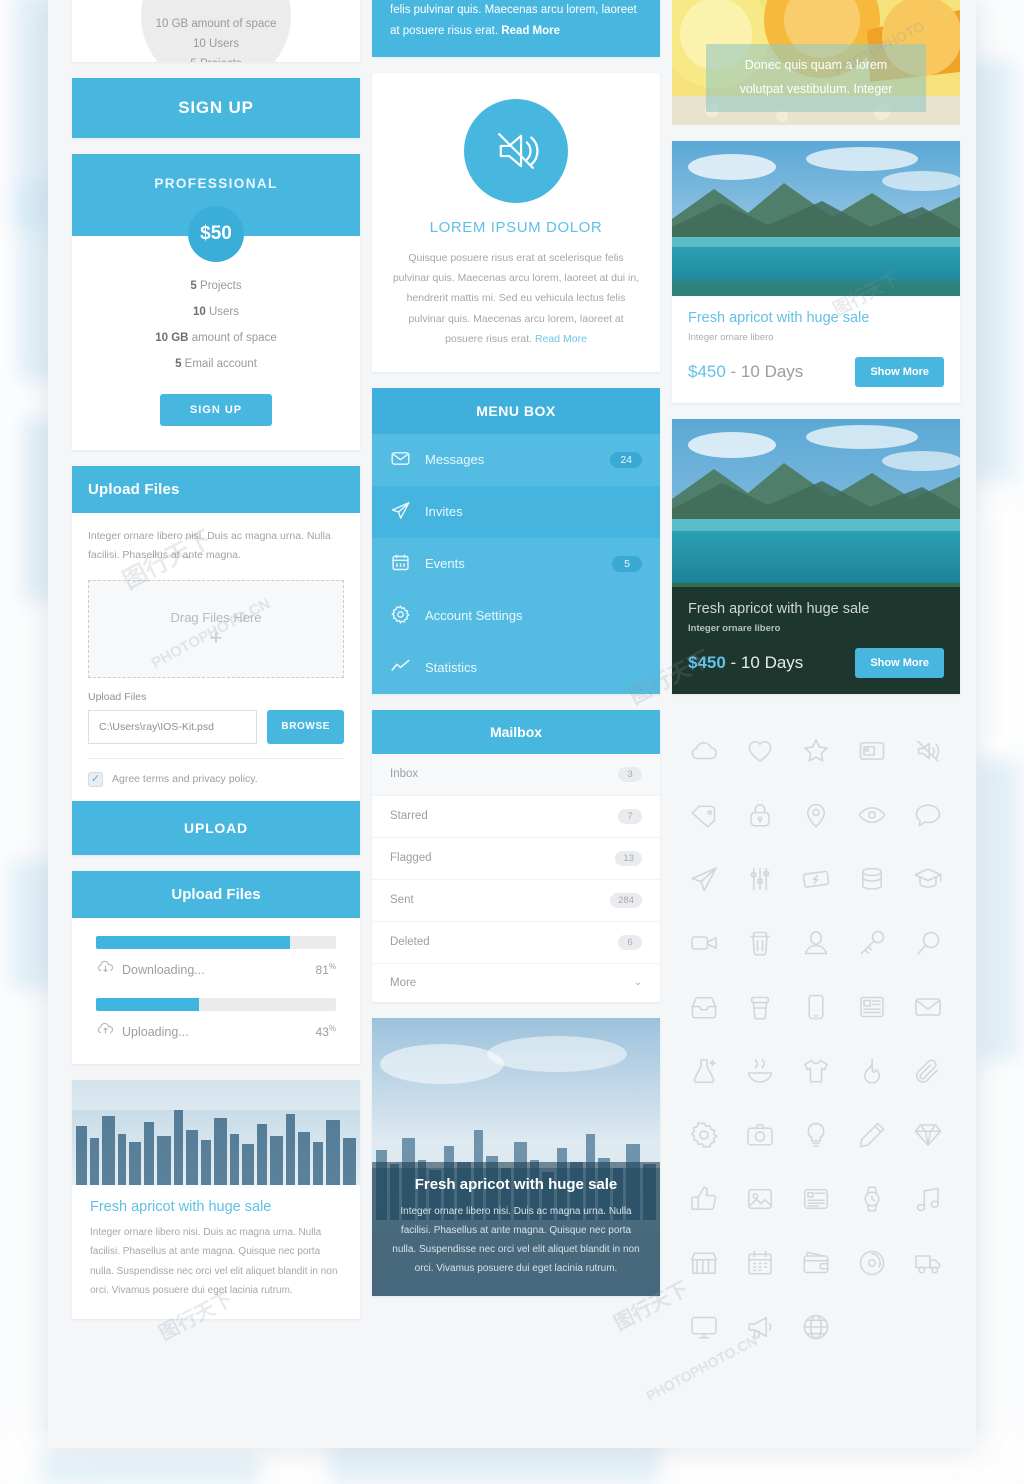 This screenshot has height=1484, width=1024. What do you see at coordinates (928, 751) in the screenshot?
I see `speaker-mute-icon` at bounding box center [928, 751].